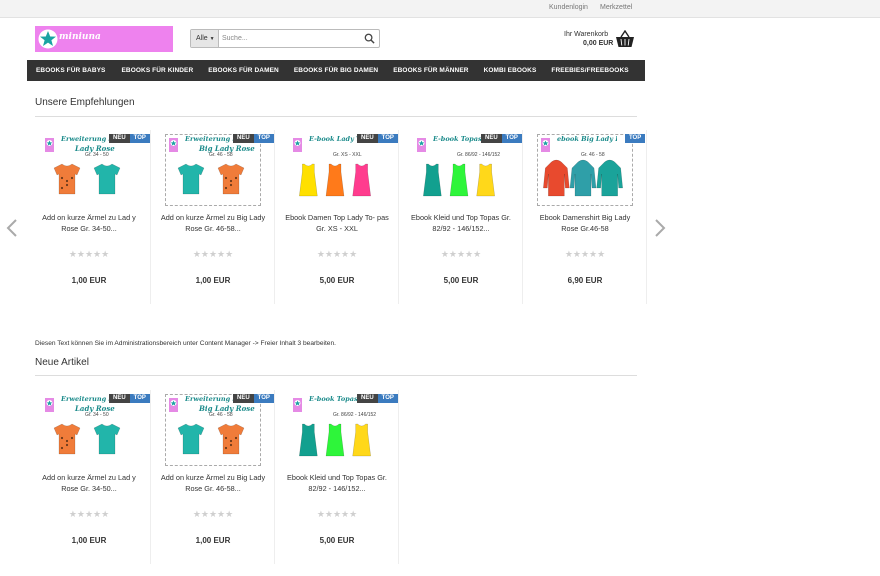 The height and width of the screenshot is (576, 880). What do you see at coordinates (598, 43) in the screenshot?
I see `cart-total: 0,00 EUR` at bounding box center [598, 43].